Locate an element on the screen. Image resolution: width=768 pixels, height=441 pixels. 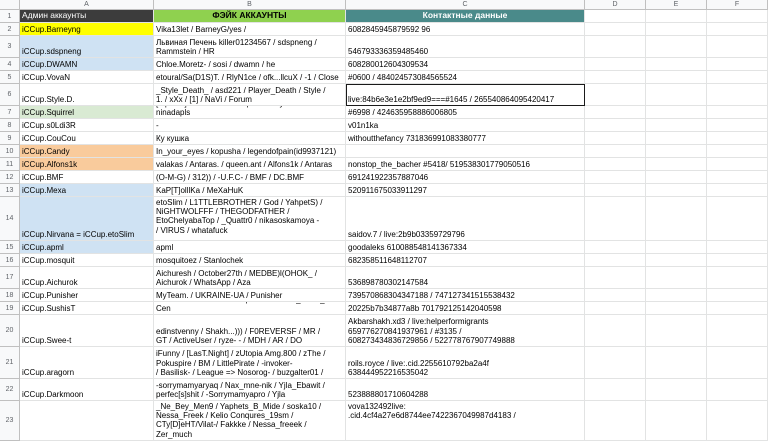
cell-a22: iCCup.Darkmoon is located at coordinates (87, 390).